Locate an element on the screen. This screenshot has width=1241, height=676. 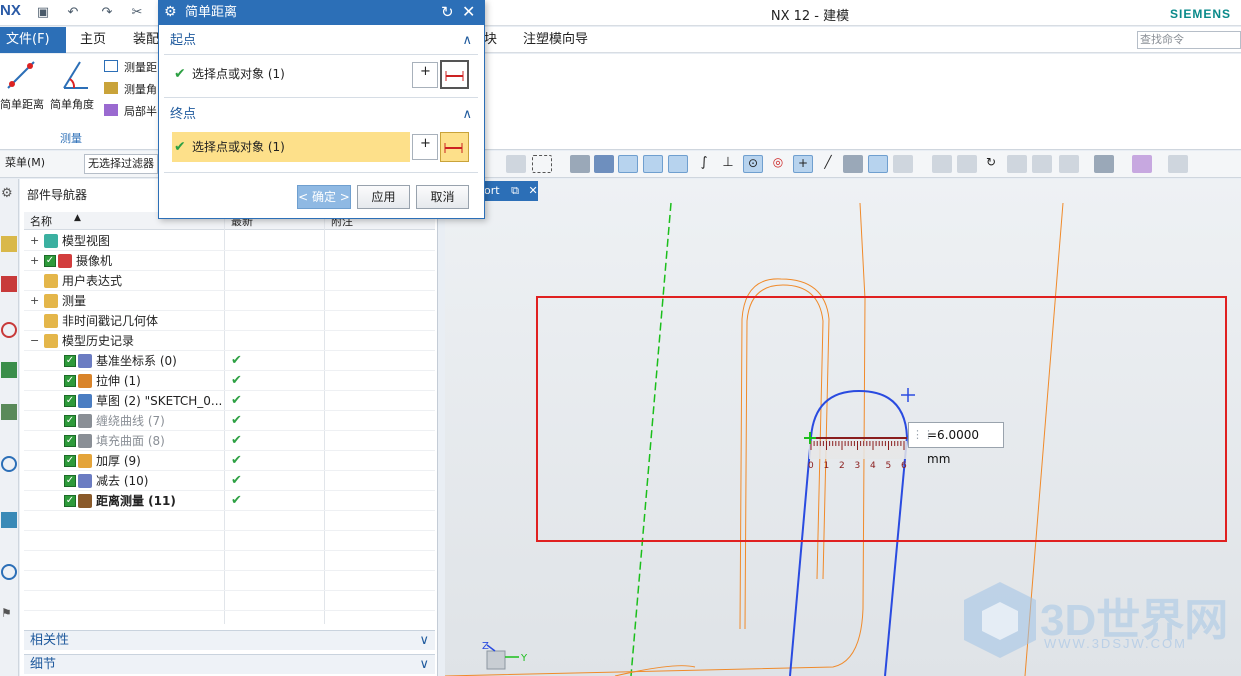
local-radius-button: 局部半 is located at coordinates (140, 111).